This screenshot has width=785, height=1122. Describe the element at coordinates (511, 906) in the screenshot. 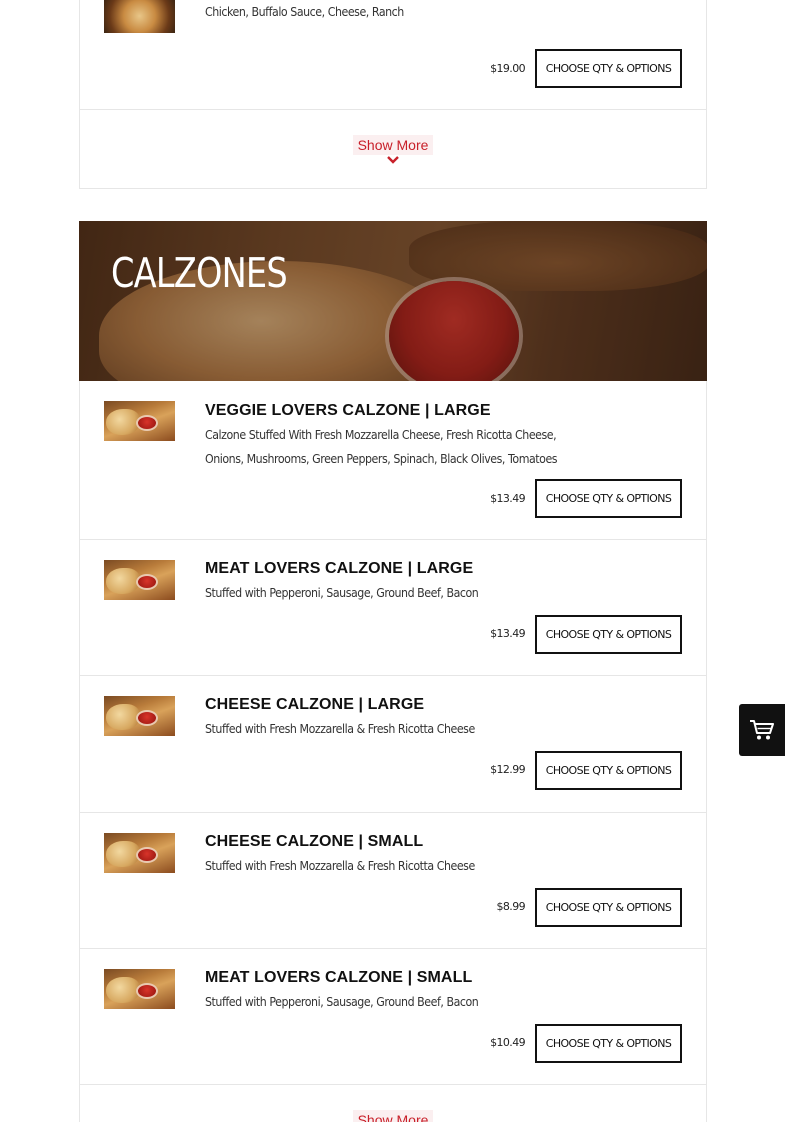

I see `item-price: $8.99` at that location.